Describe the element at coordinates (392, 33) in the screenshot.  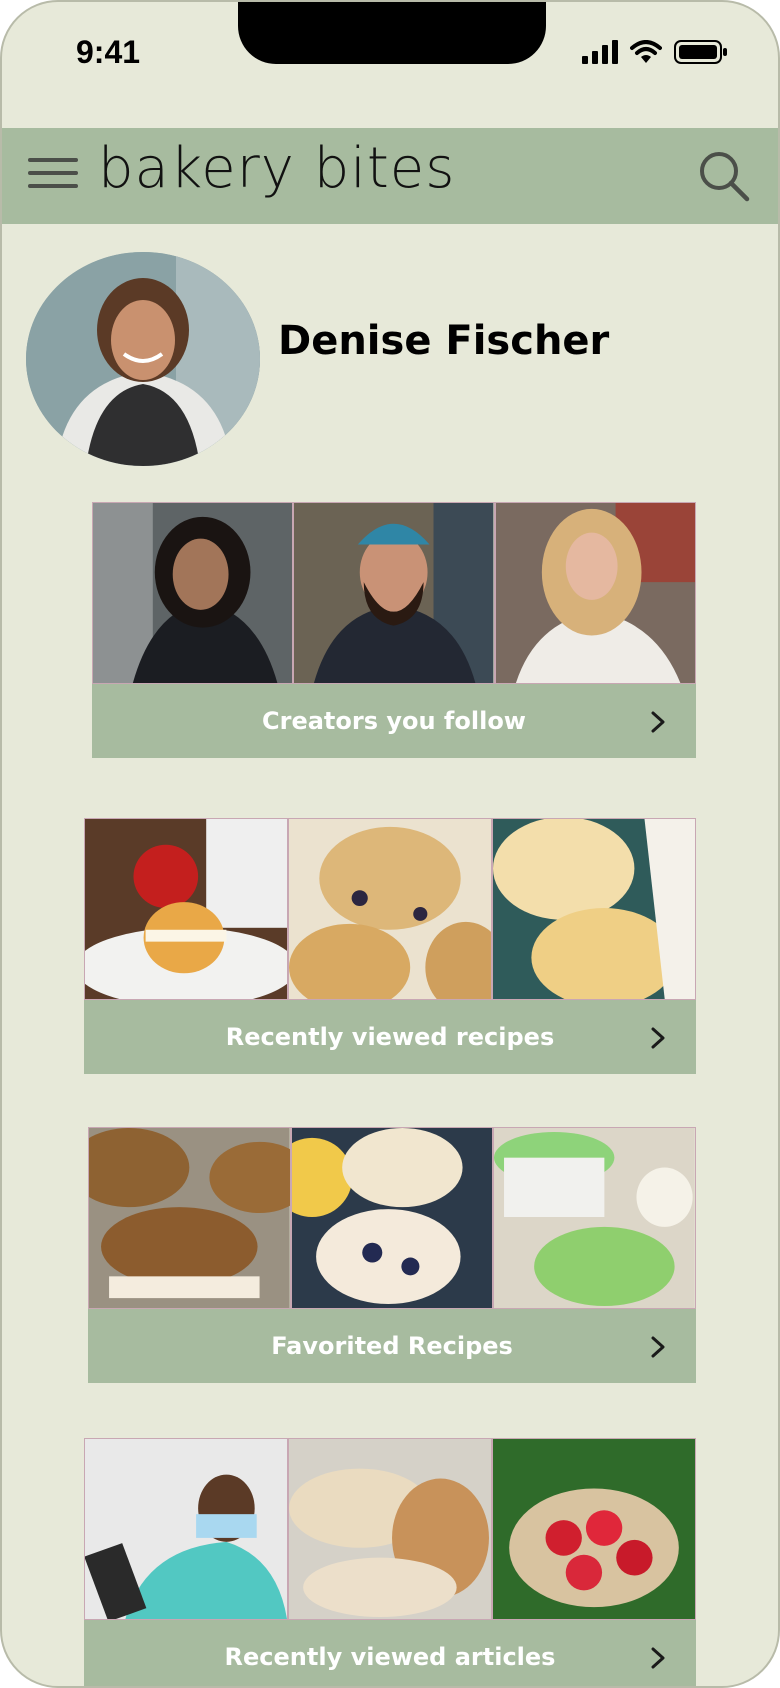
I see `notch` at that location.